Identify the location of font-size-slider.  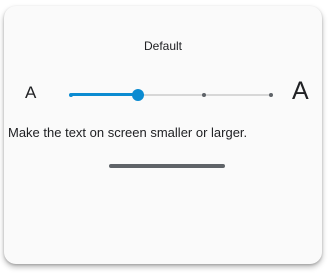
(171, 95).